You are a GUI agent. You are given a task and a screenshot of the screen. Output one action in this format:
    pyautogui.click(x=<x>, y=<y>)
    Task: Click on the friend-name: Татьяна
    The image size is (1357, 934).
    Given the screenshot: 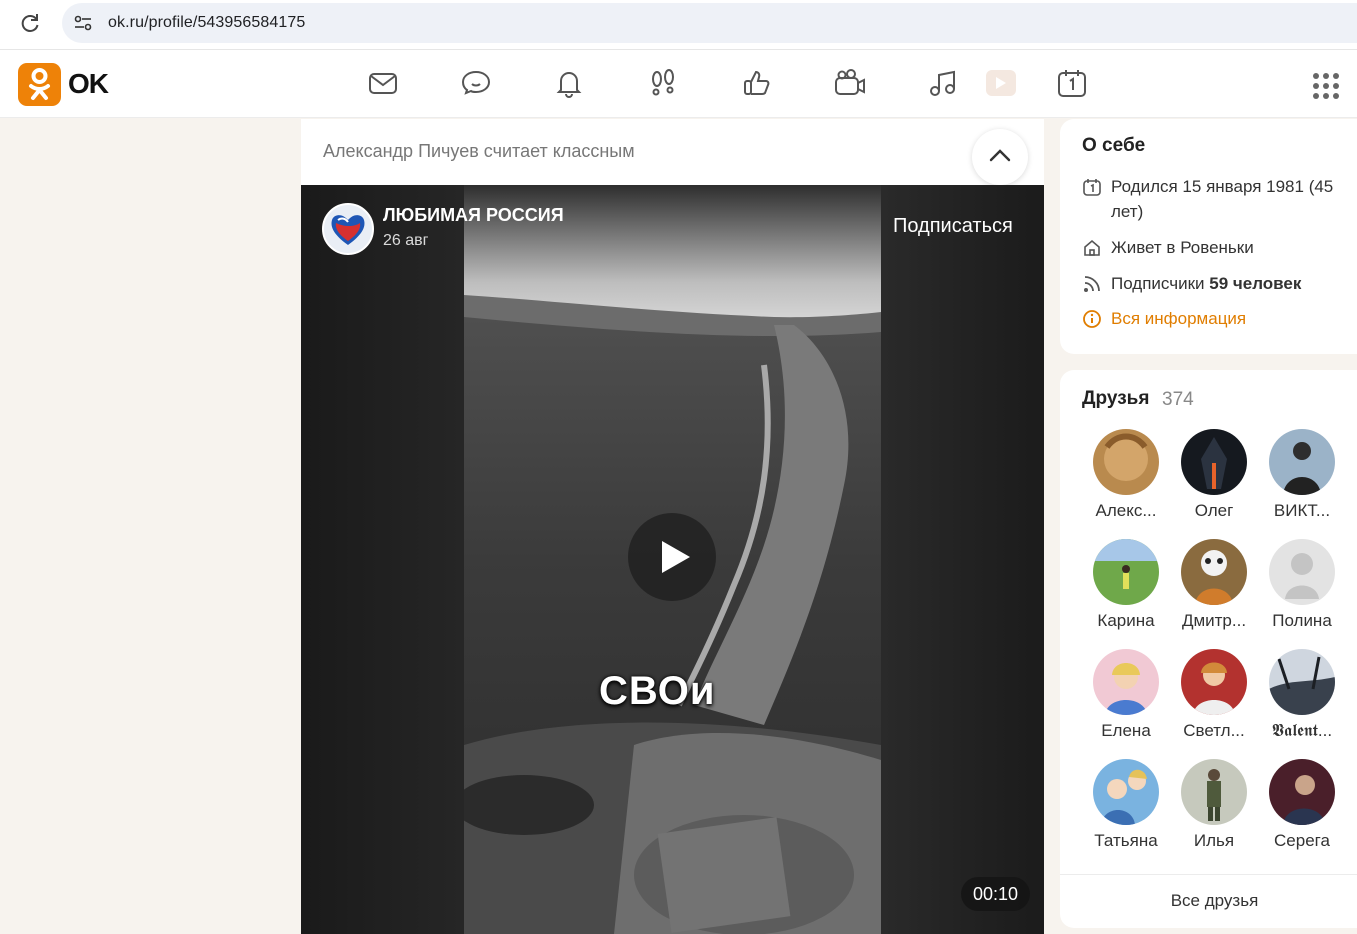 What is the action you would take?
    pyautogui.click(x=1126, y=841)
    